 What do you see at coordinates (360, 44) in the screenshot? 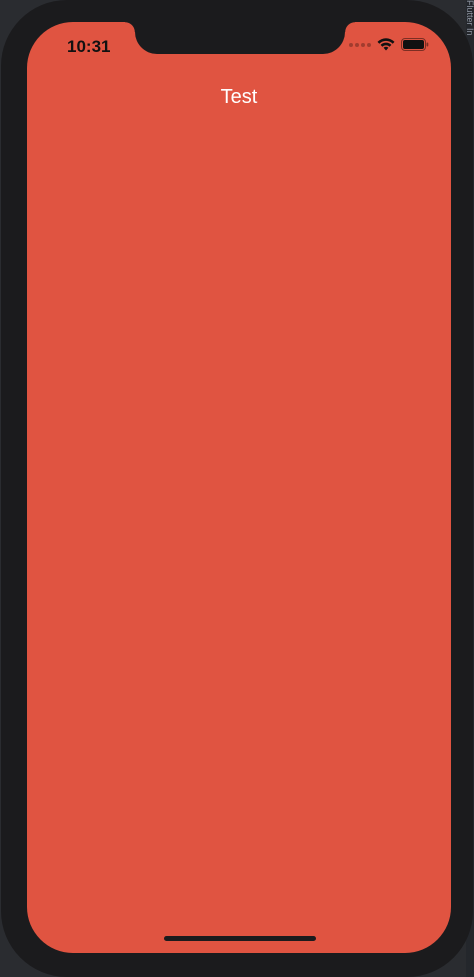
I see `signal-dots-icon` at bounding box center [360, 44].